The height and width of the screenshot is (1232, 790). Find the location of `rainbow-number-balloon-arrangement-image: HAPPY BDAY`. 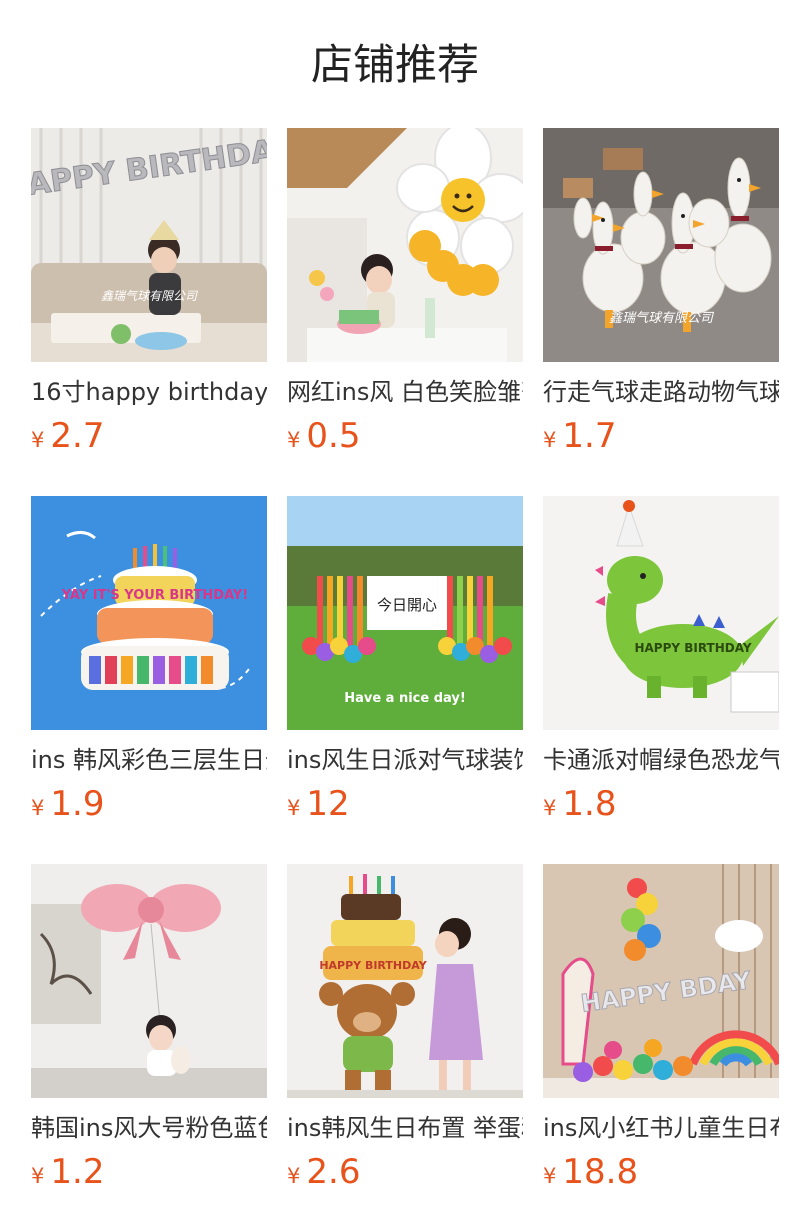

rainbow-number-balloon-arrangement-image: HAPPY BDAY is located at coordinates (661, 981).